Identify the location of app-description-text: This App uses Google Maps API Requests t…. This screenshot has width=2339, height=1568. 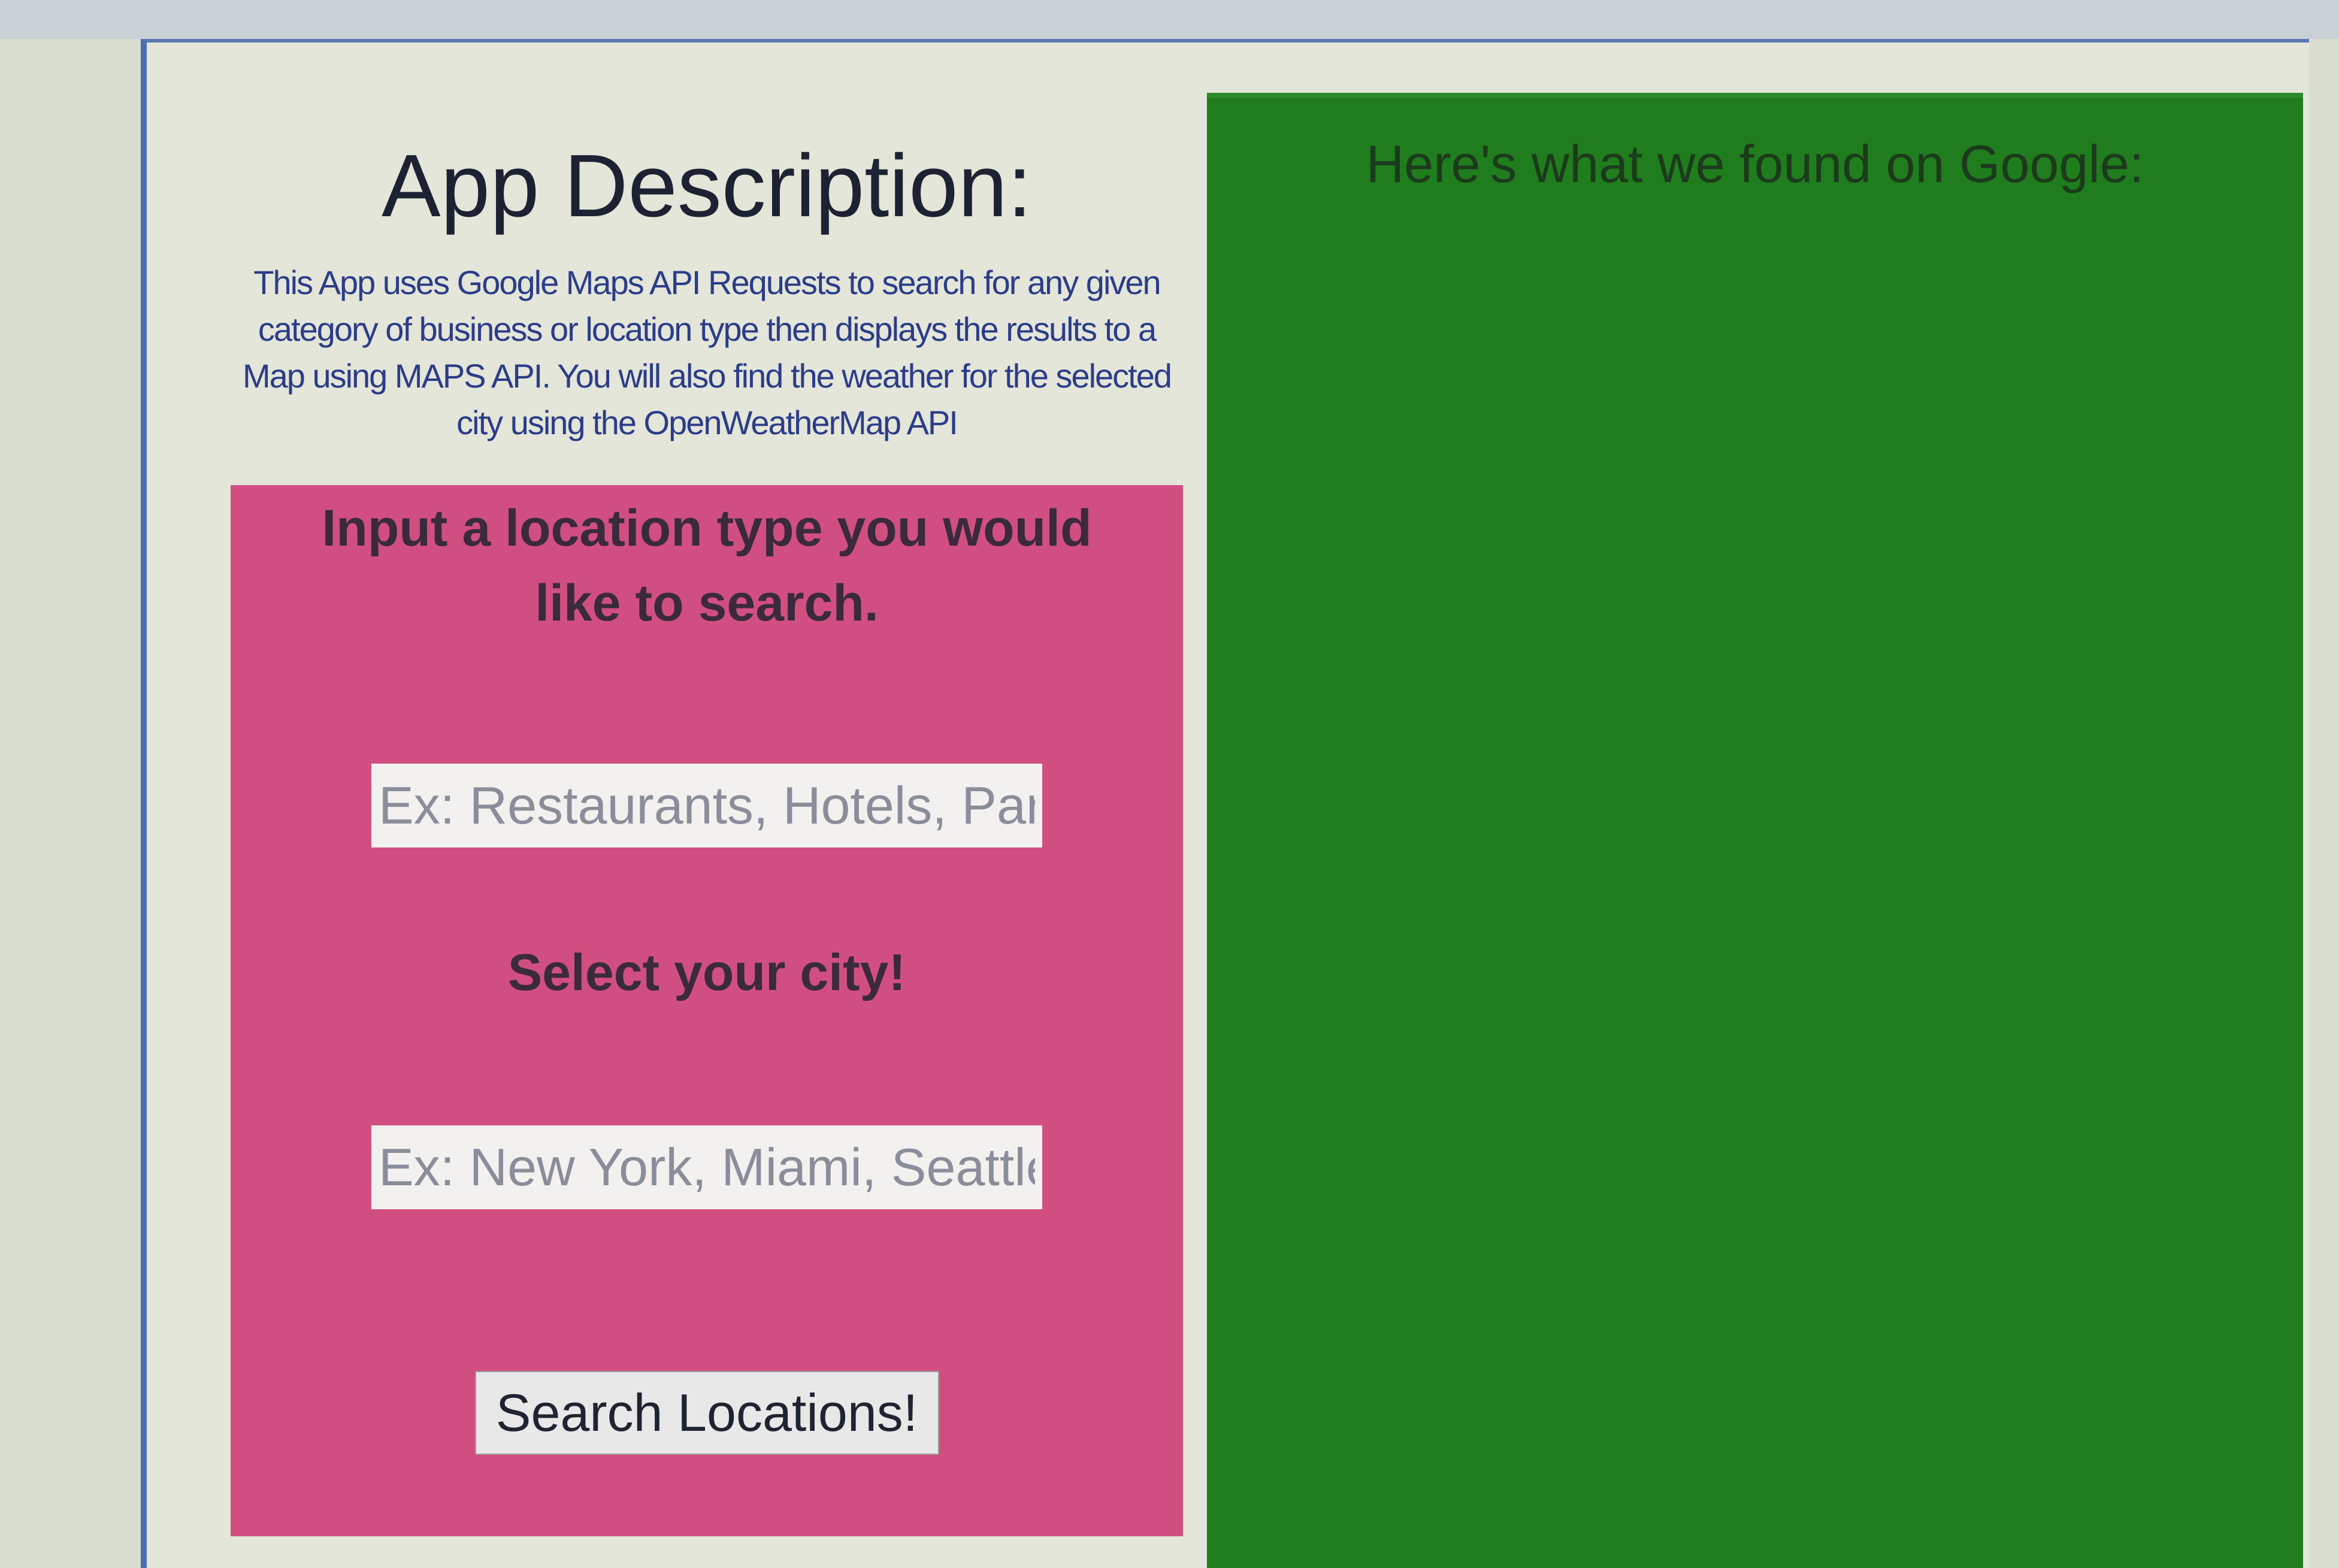
(707, 352).